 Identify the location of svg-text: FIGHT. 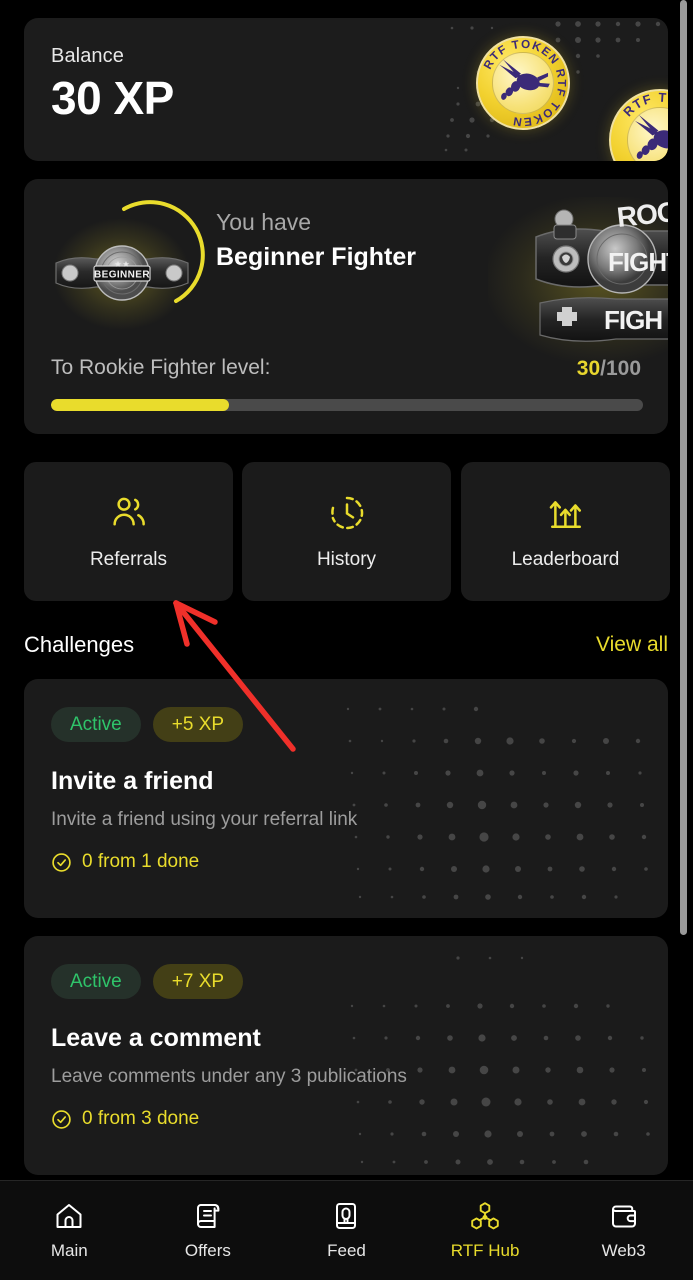
(638, 262).